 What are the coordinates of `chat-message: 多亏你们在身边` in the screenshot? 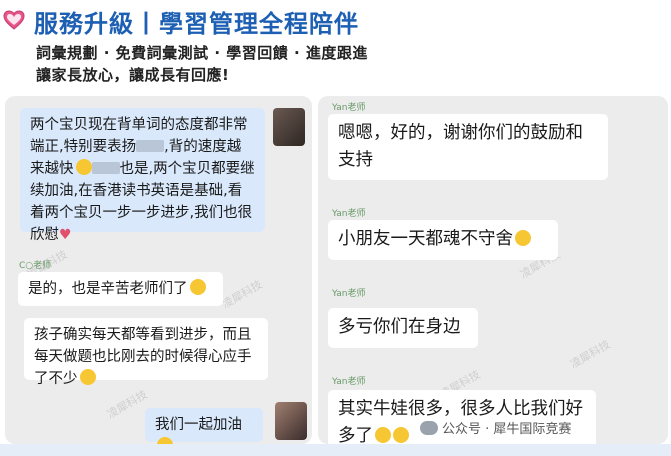 It's located at (403, 328).